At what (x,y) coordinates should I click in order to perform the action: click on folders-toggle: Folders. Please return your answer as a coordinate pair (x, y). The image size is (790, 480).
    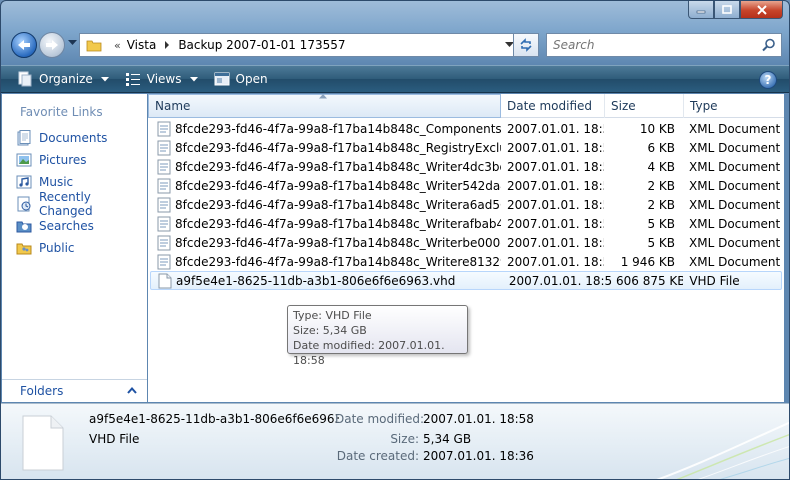
    Looking at the image, I should click on (74, 390).